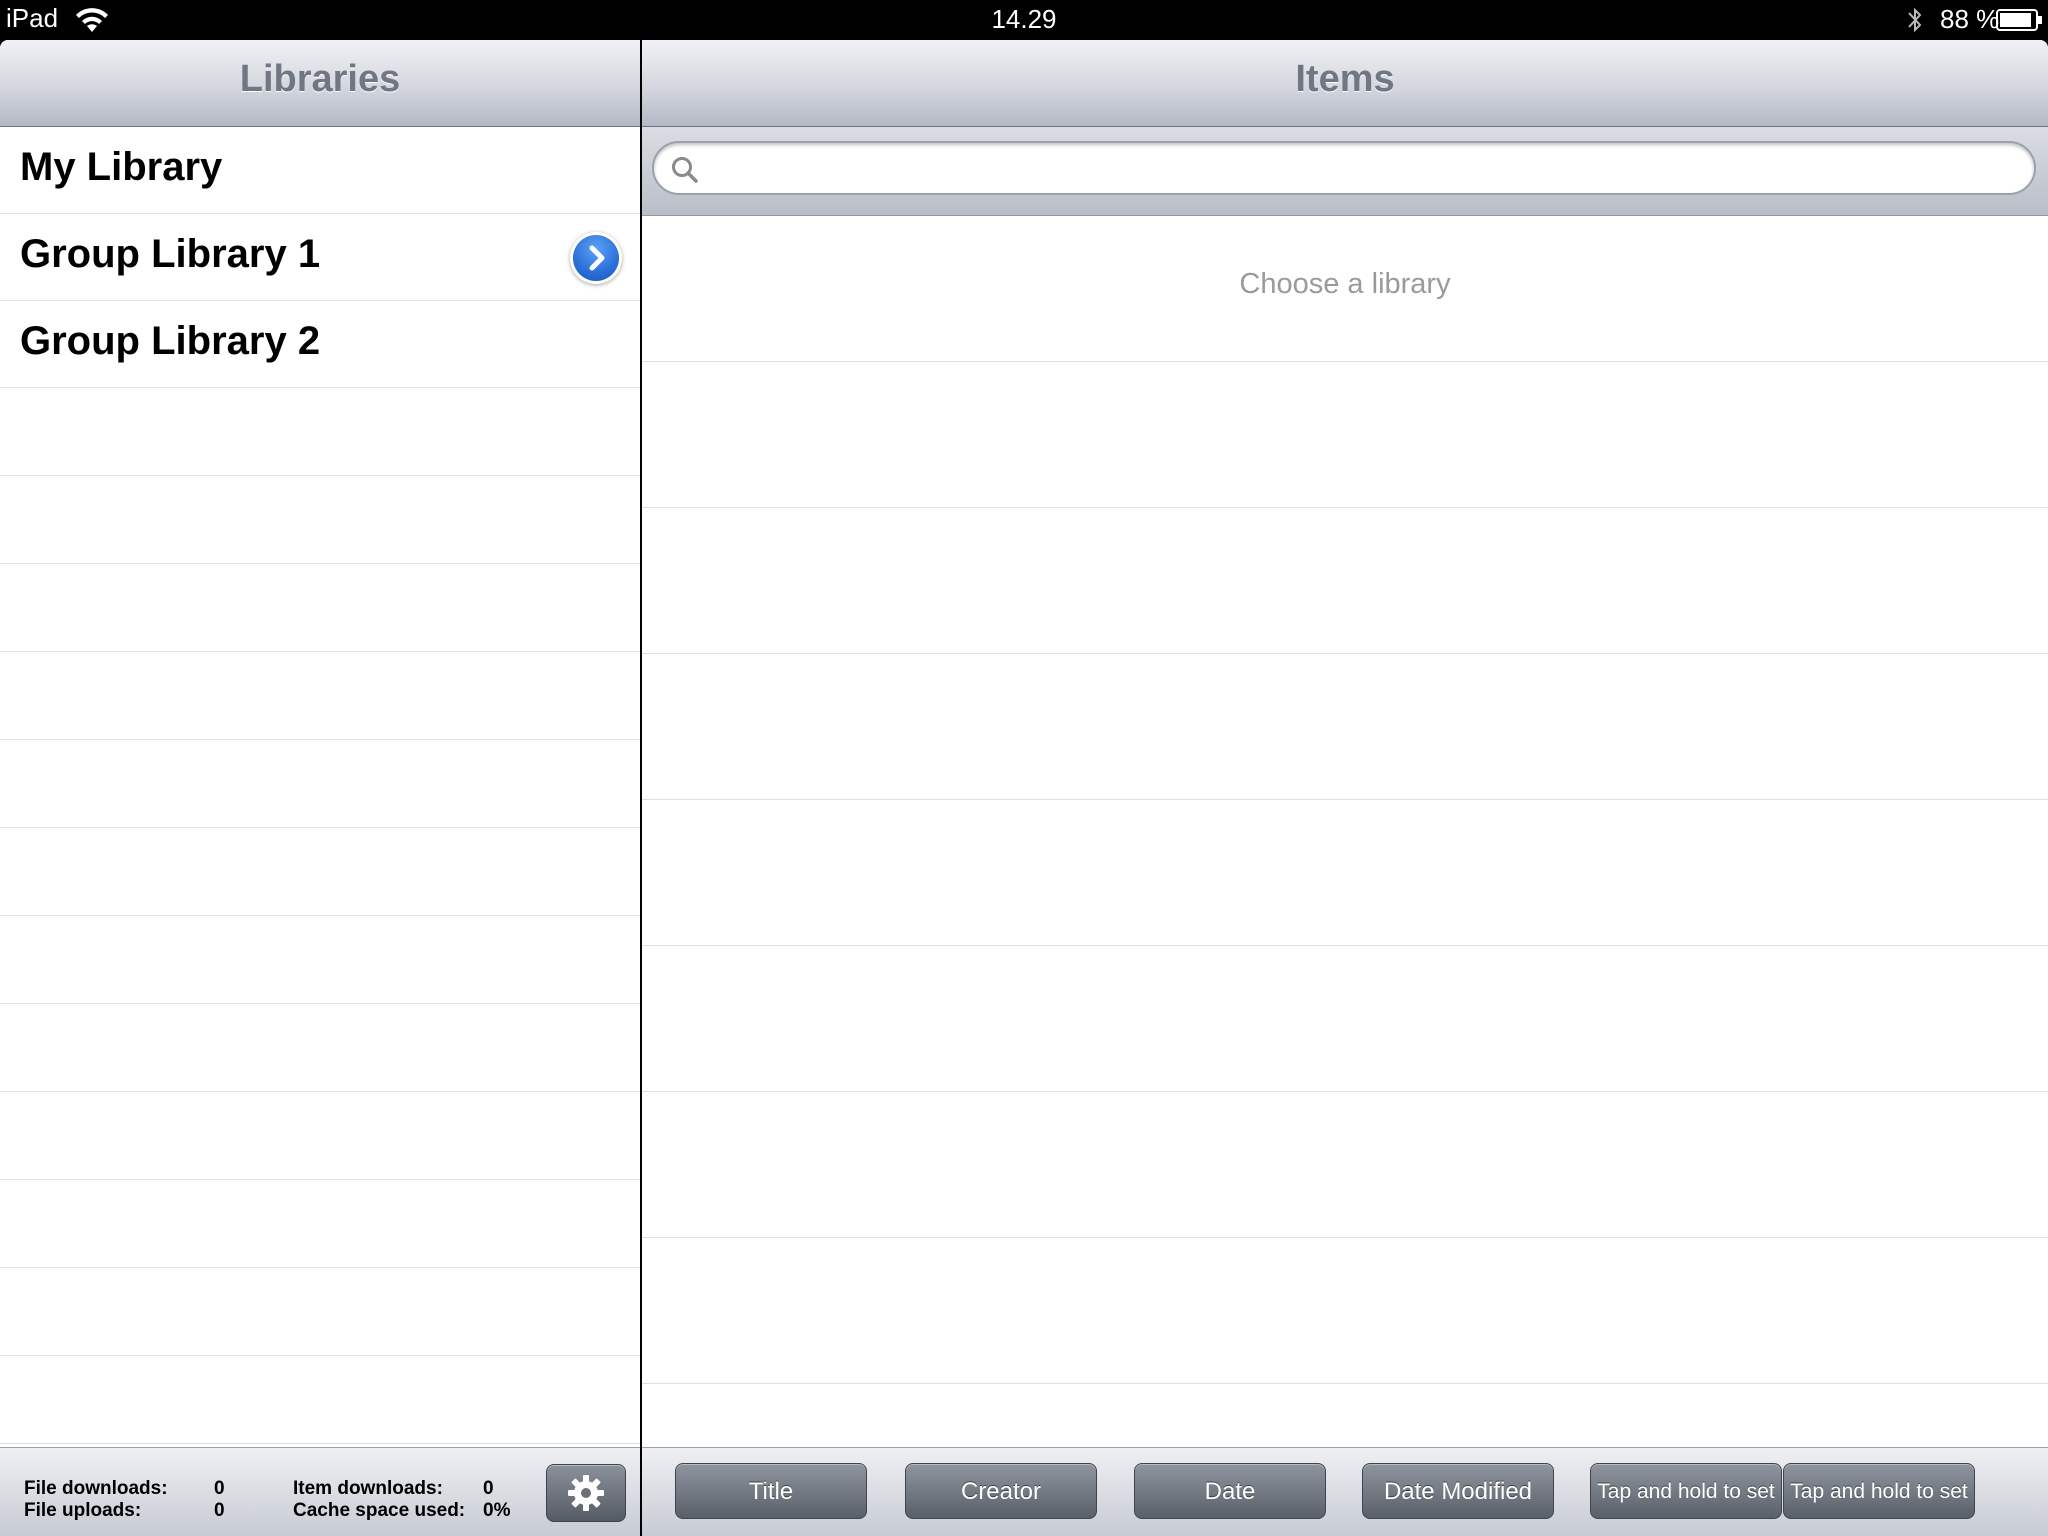  What do you see at coordinates (1458, 1491) in the screenshot?
I see `sort-button-date-modified: Date Modified` at bounding box center [1458, 1491].